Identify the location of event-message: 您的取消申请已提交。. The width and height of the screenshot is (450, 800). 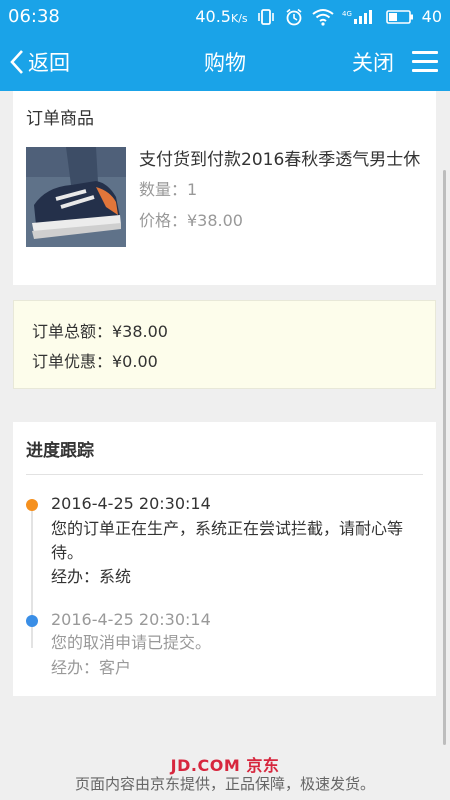
(131, 642).